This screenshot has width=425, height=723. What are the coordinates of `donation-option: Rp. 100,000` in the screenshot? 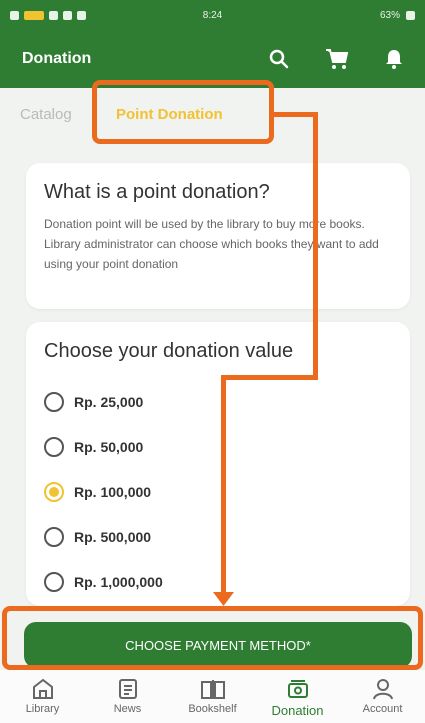 It's located at (218, 491).